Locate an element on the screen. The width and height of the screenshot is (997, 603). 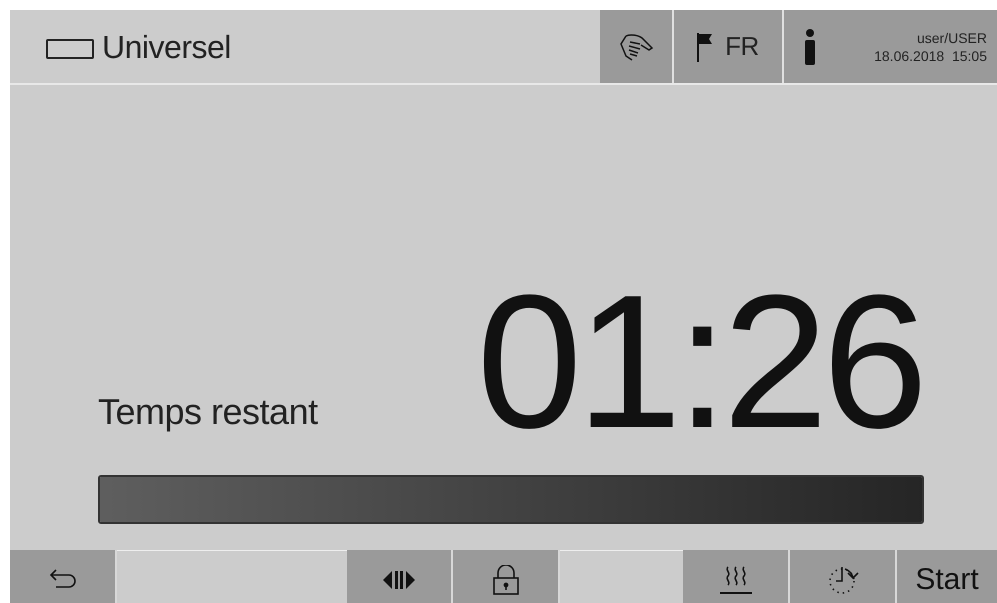
play-pause-icon is located at coordinates (399, 580).